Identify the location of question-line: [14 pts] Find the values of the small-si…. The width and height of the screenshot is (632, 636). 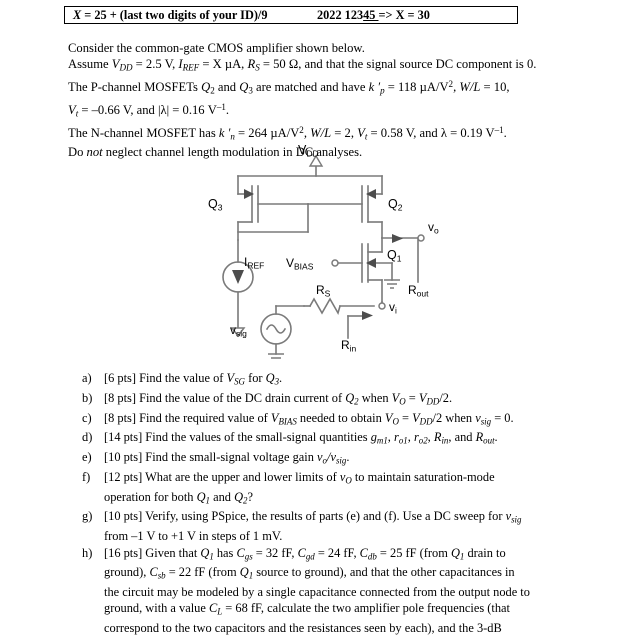
(346, 439).